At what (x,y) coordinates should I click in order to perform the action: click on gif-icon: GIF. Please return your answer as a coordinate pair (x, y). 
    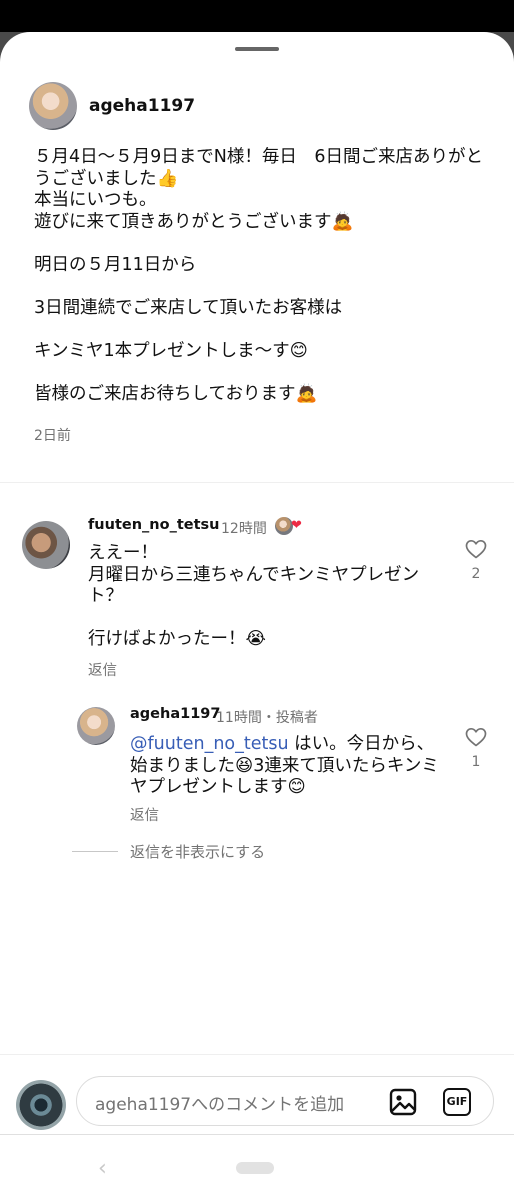
    Looking at the image, I should click on (457, 1102).